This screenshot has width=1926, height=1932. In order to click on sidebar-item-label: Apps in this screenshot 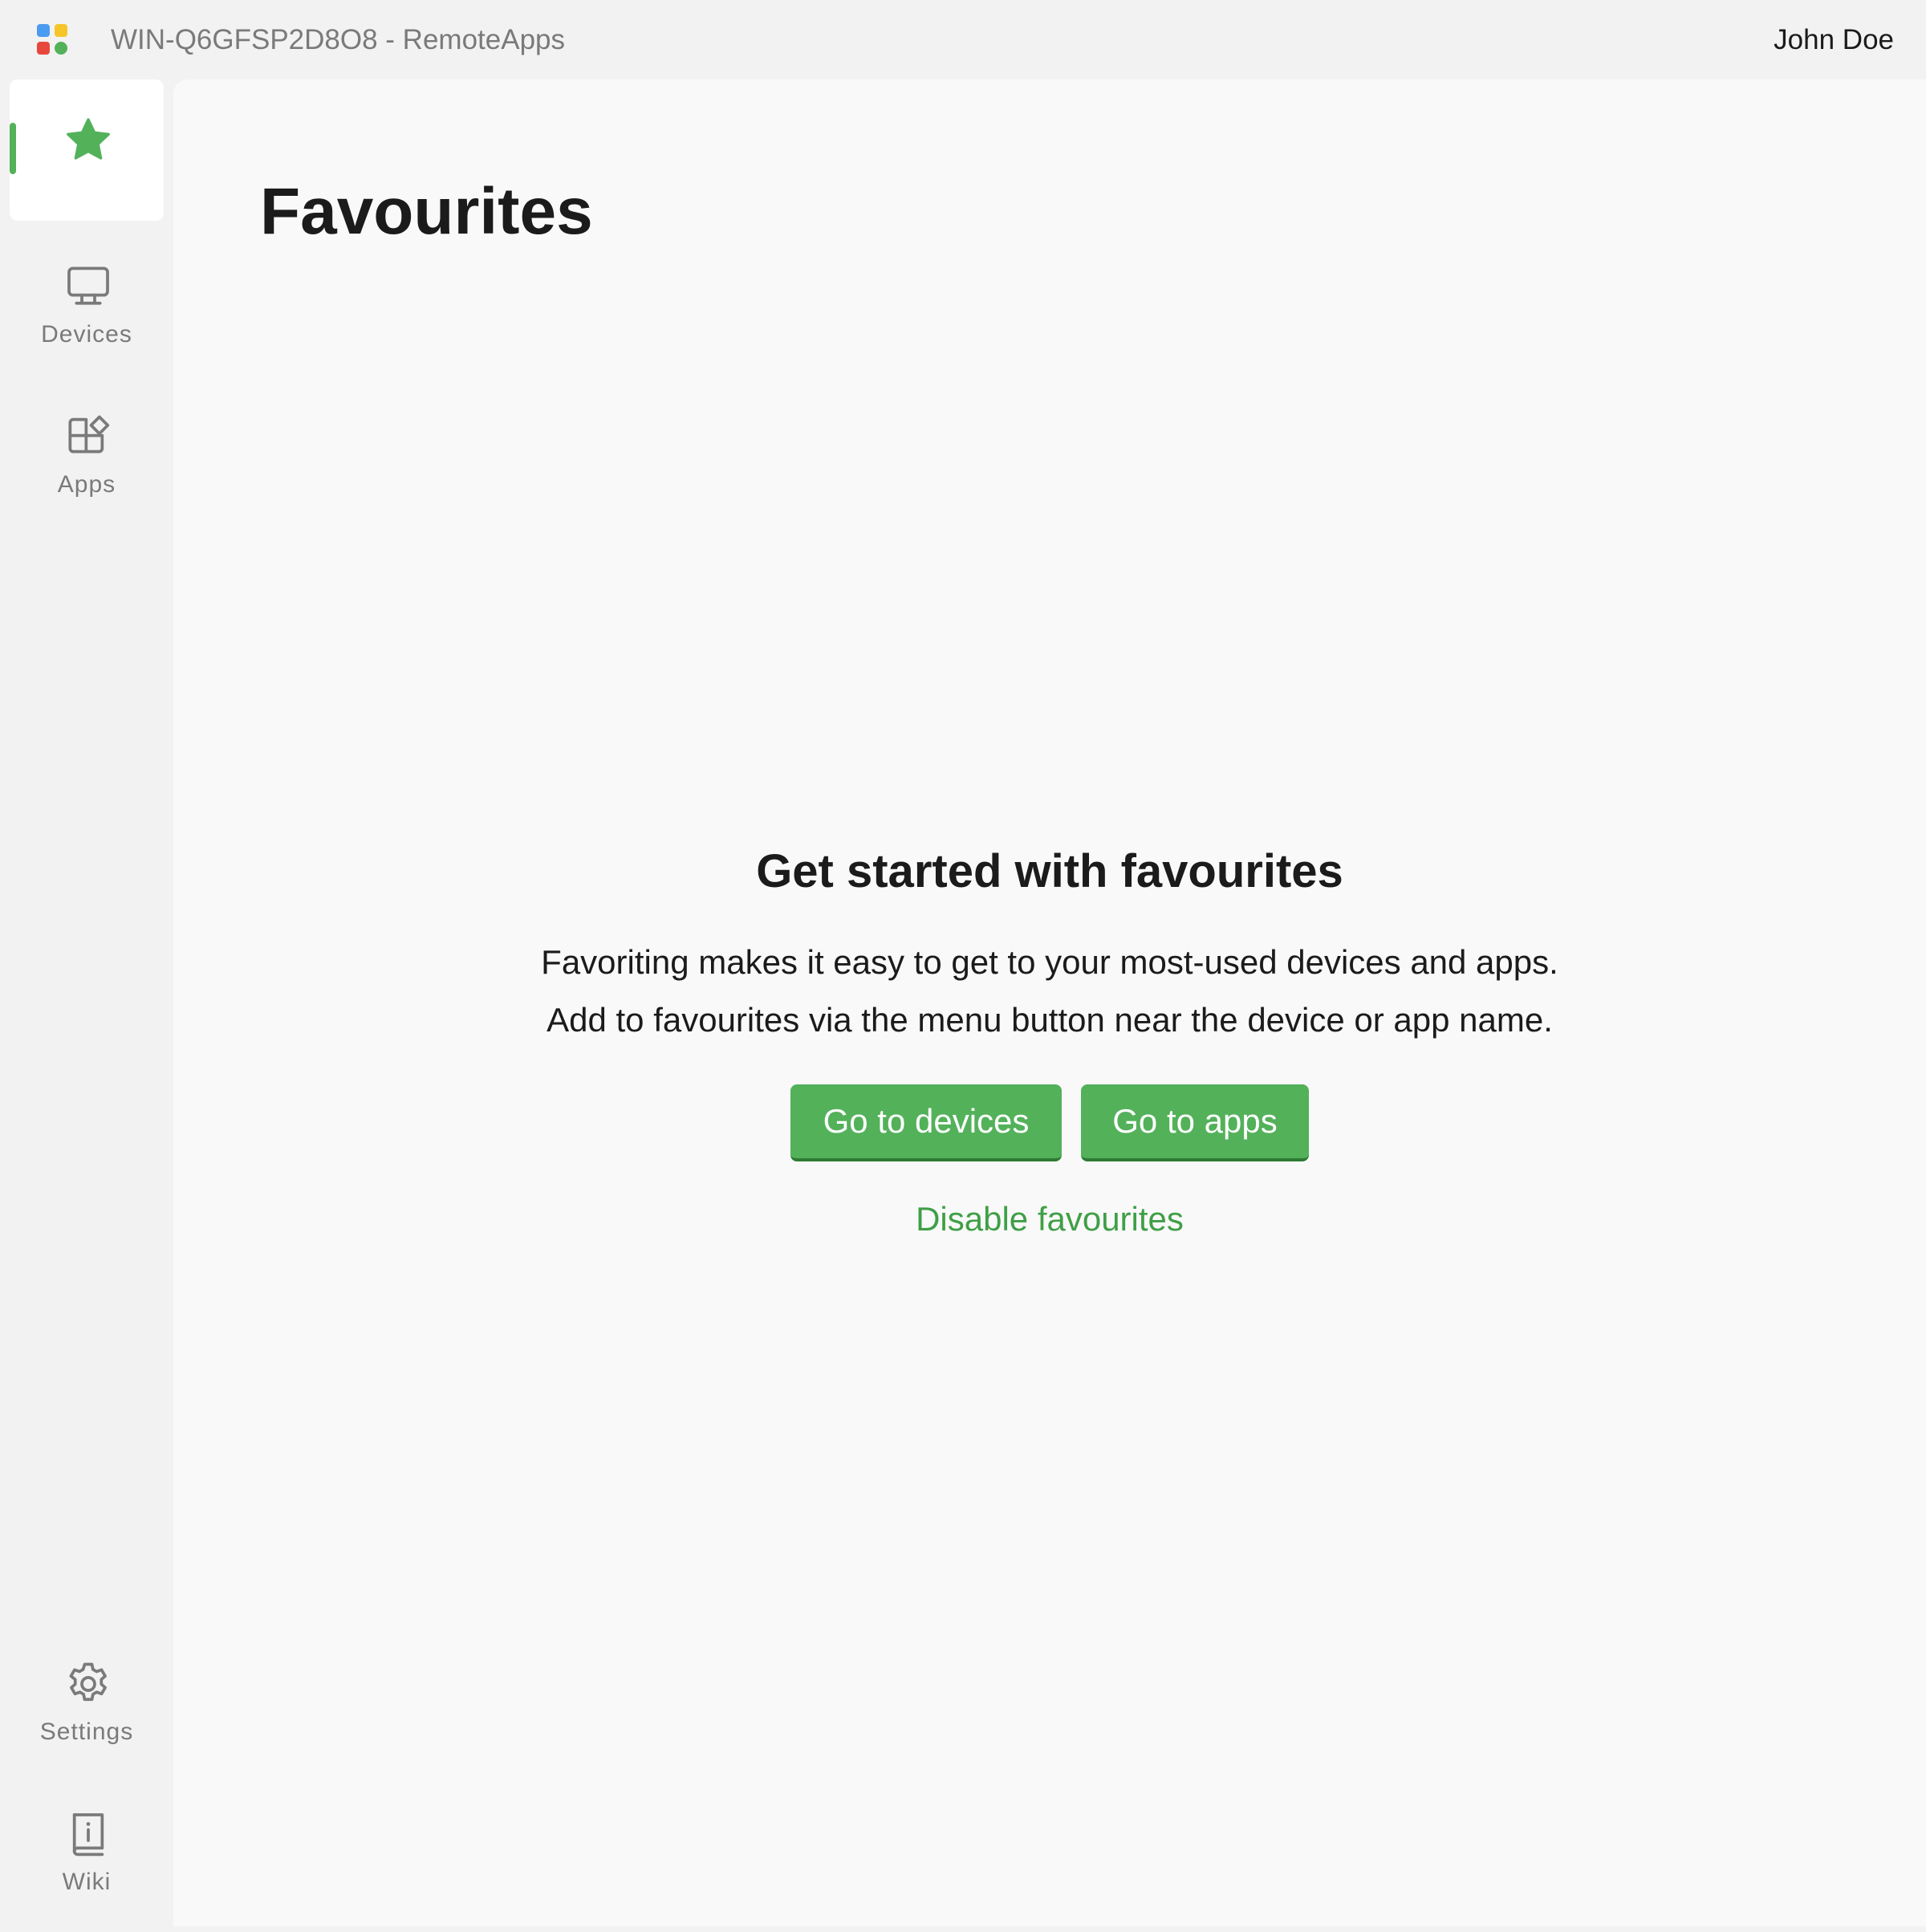, I will do `click(86, 484)`.